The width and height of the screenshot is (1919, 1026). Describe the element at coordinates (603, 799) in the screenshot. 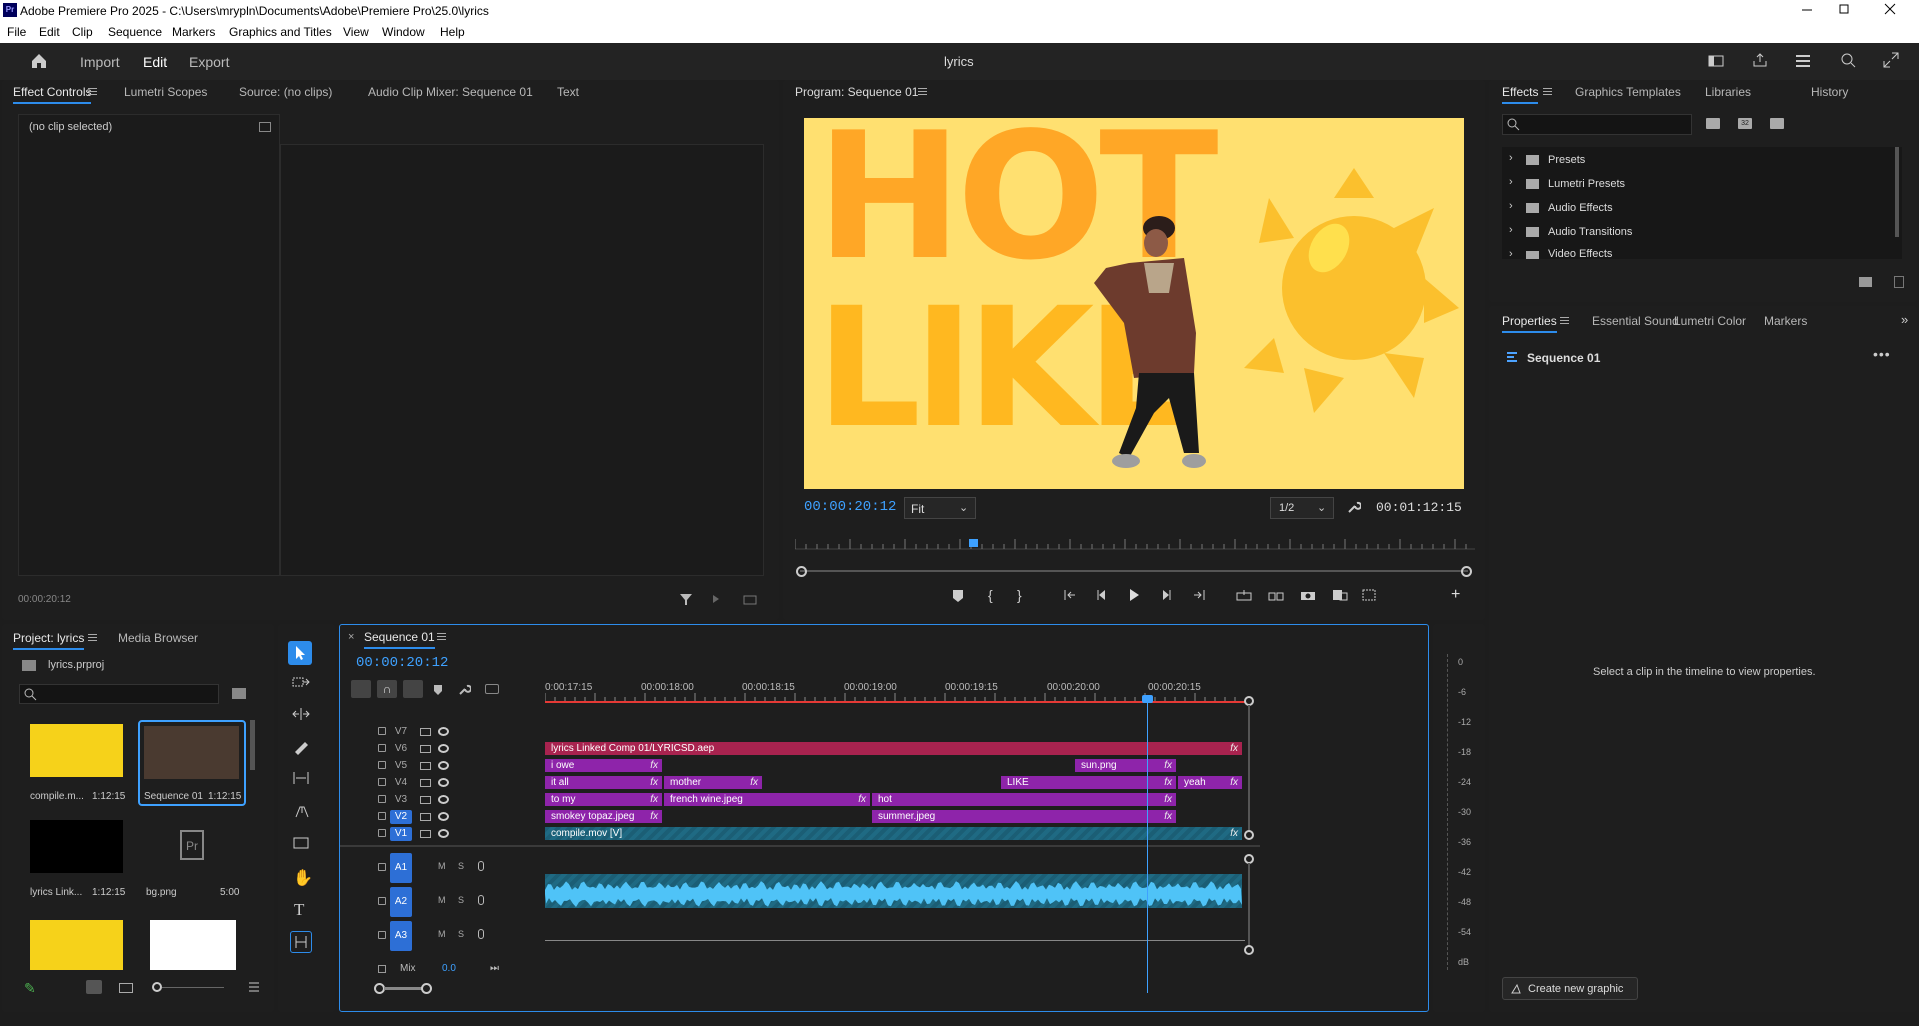

I see `clip-to-my: to my fx` at that location.